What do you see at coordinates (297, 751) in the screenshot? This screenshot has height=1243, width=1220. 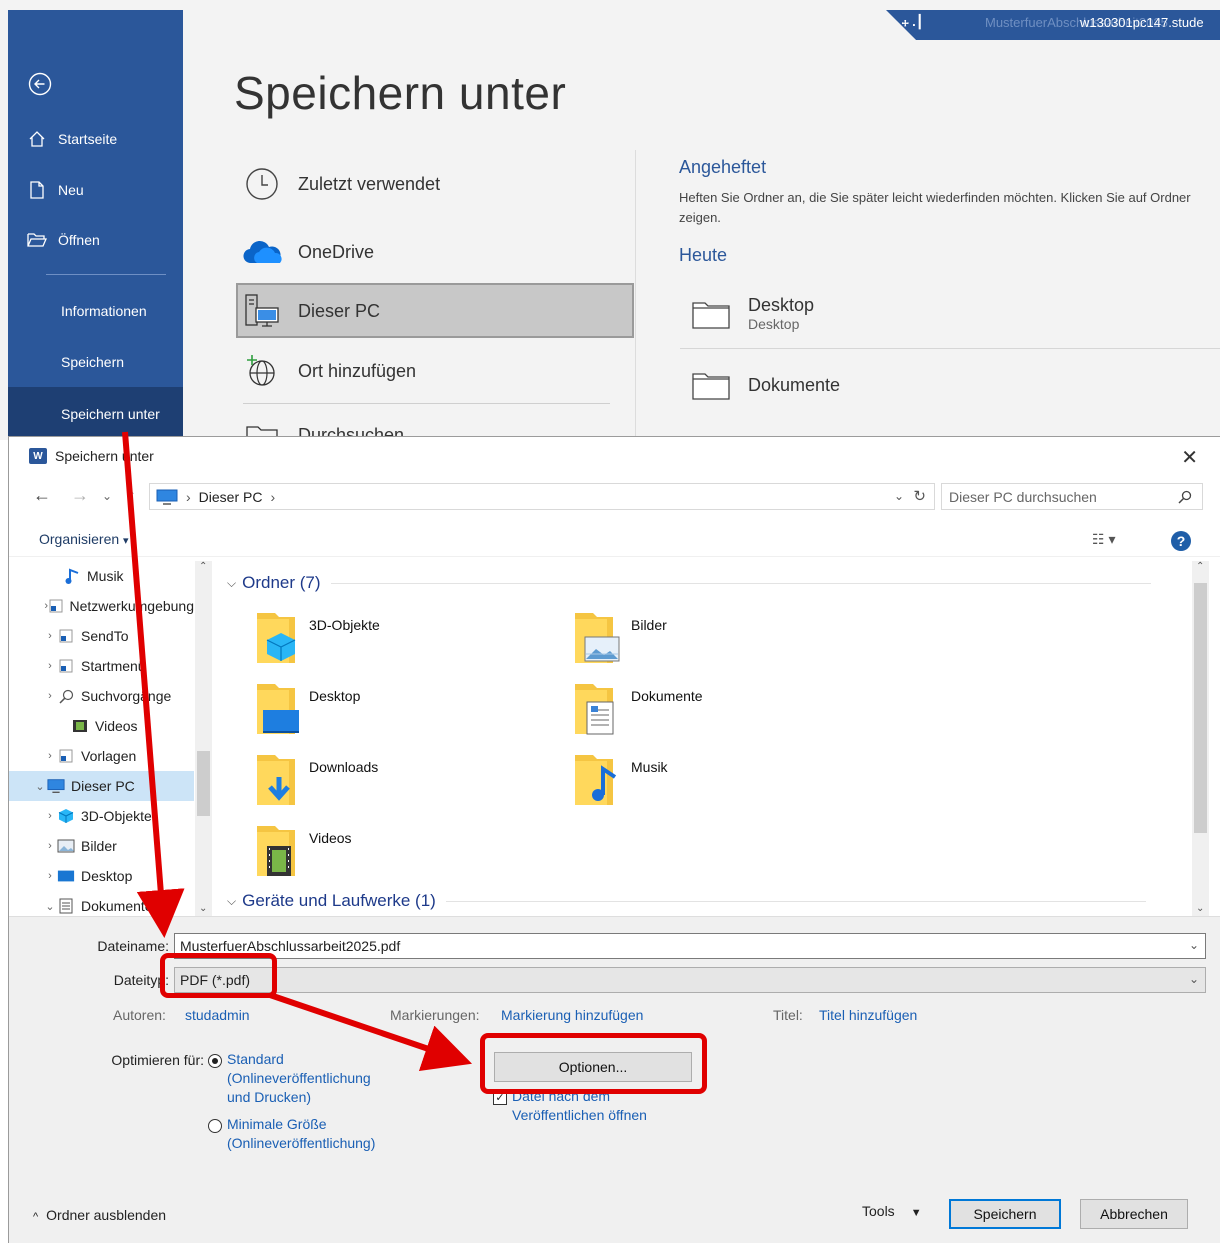 I see `annotation-arrows` at bounding box center [297, 751].